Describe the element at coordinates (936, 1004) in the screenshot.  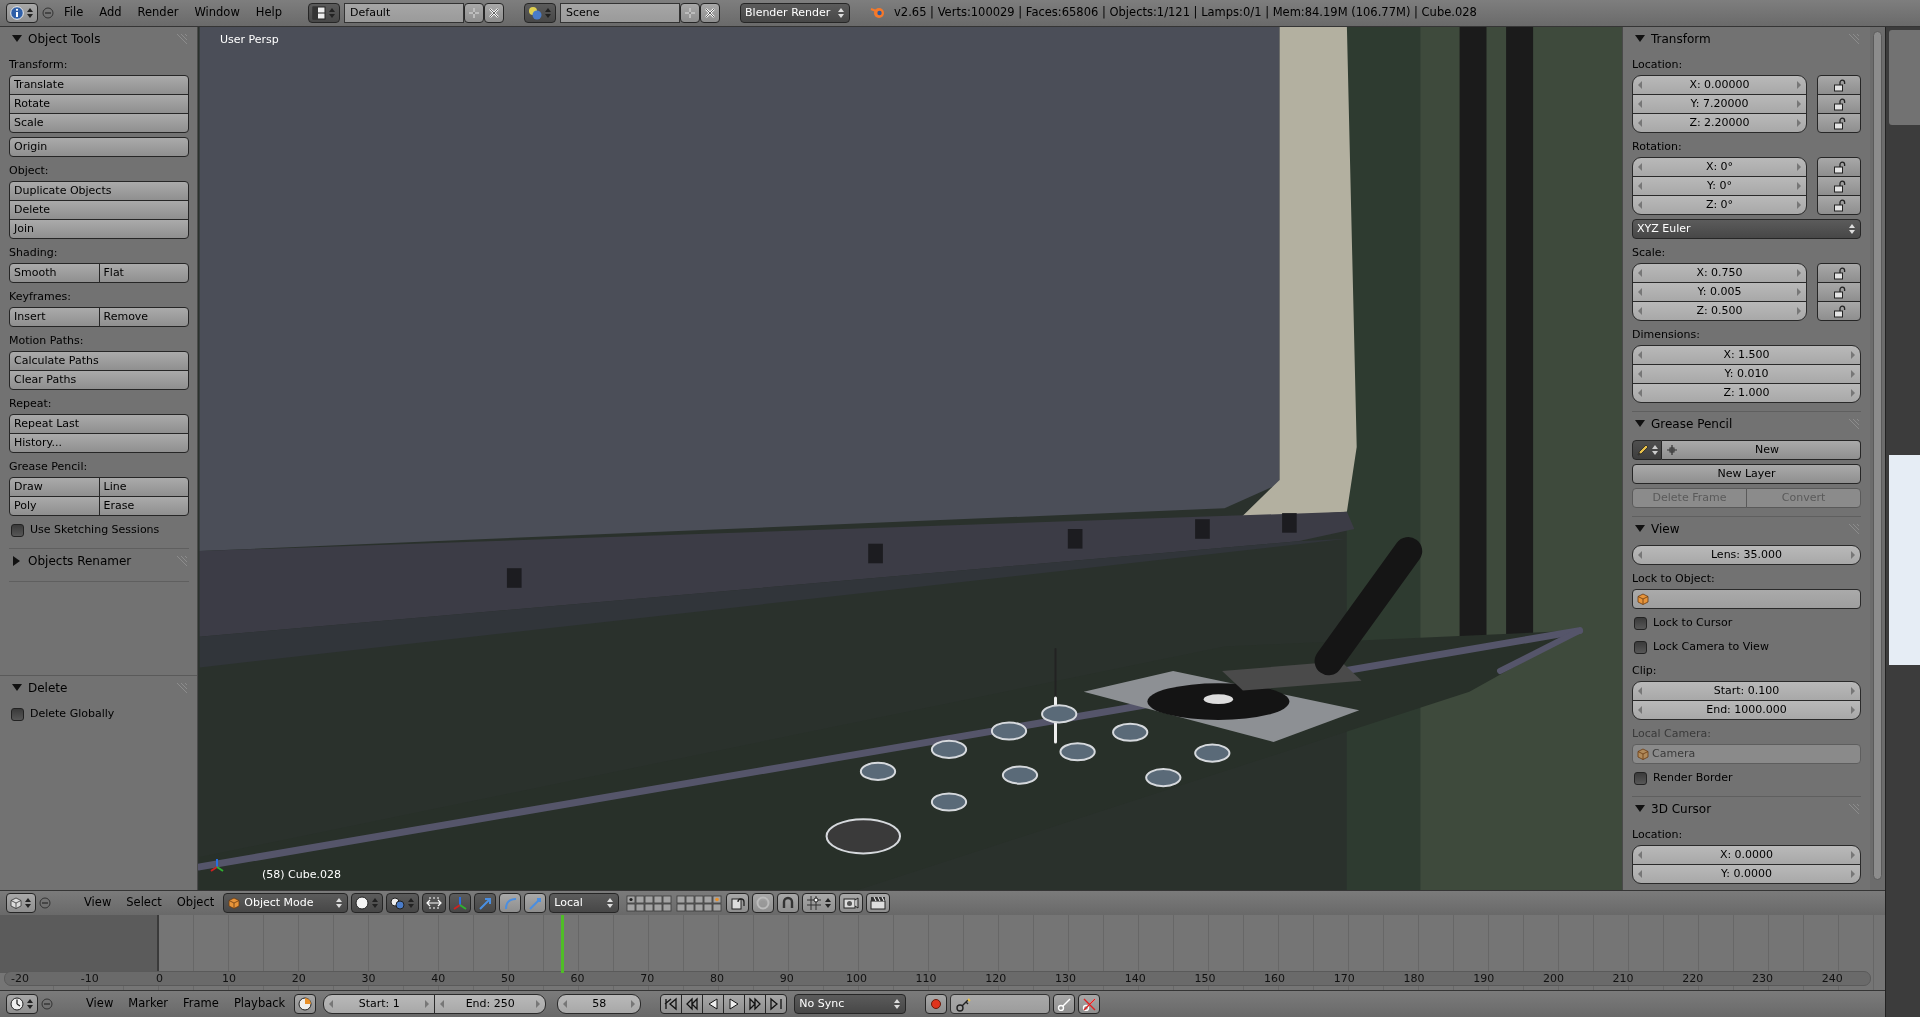
I see `record-button` at that location.